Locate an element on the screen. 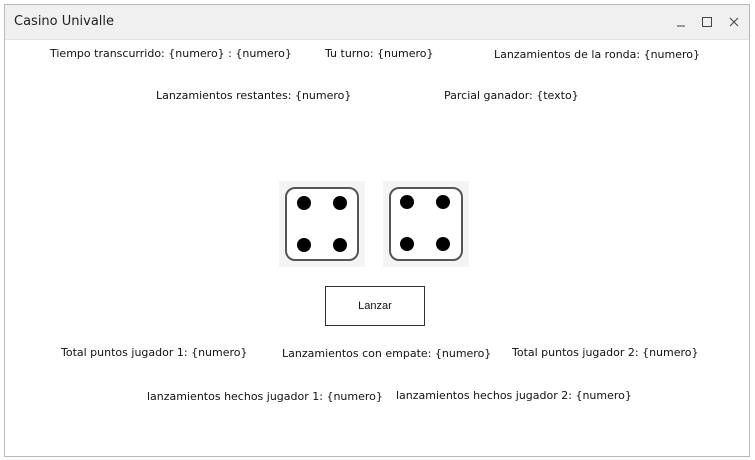 The image size is (755, 460). total-points-player2-label: Total puntos jugador 2: {numero} is located at coordinates (605, 352).